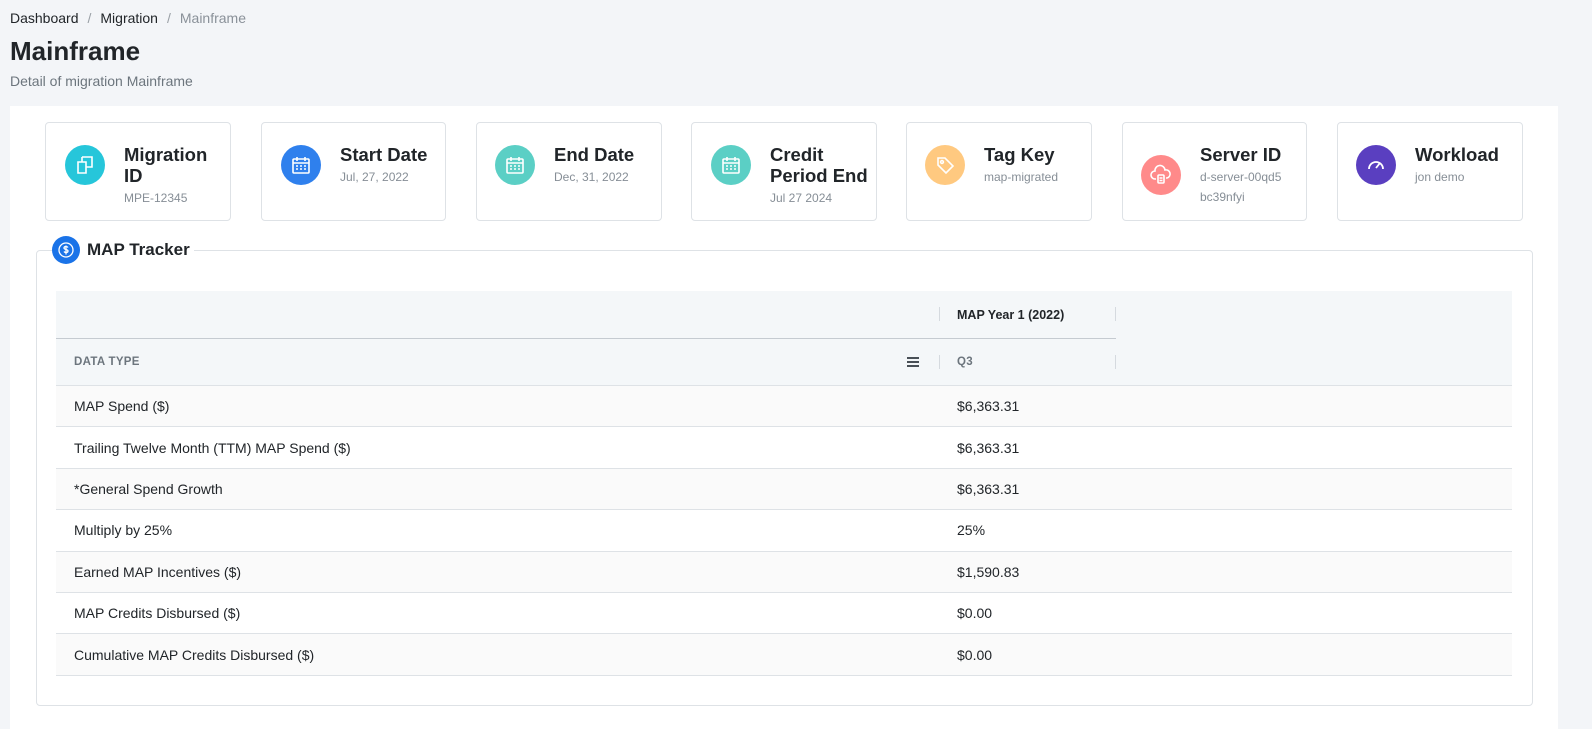 The height and width of the screenshot is (729, 1592). I want to click on breadcrumb-migration: Migration, so click(129, 18).